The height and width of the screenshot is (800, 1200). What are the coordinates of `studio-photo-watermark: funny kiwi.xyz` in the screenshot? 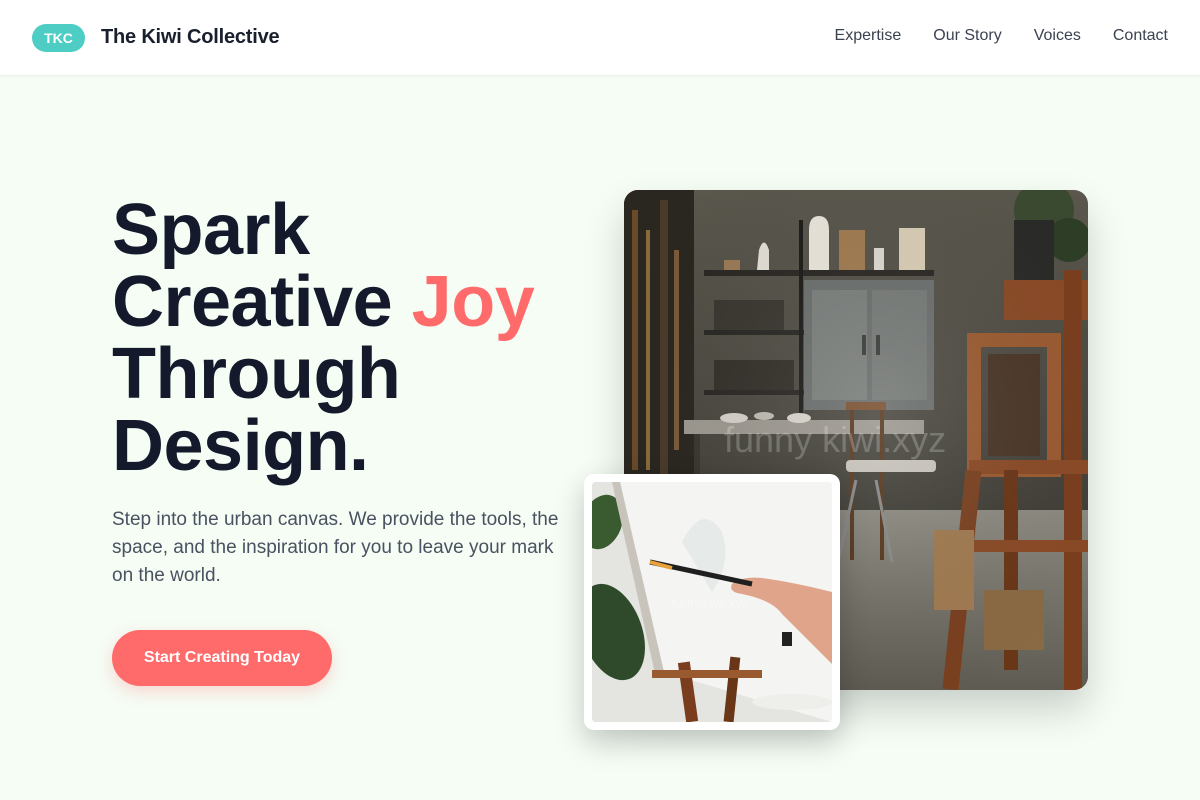 It's located at (835, 439).